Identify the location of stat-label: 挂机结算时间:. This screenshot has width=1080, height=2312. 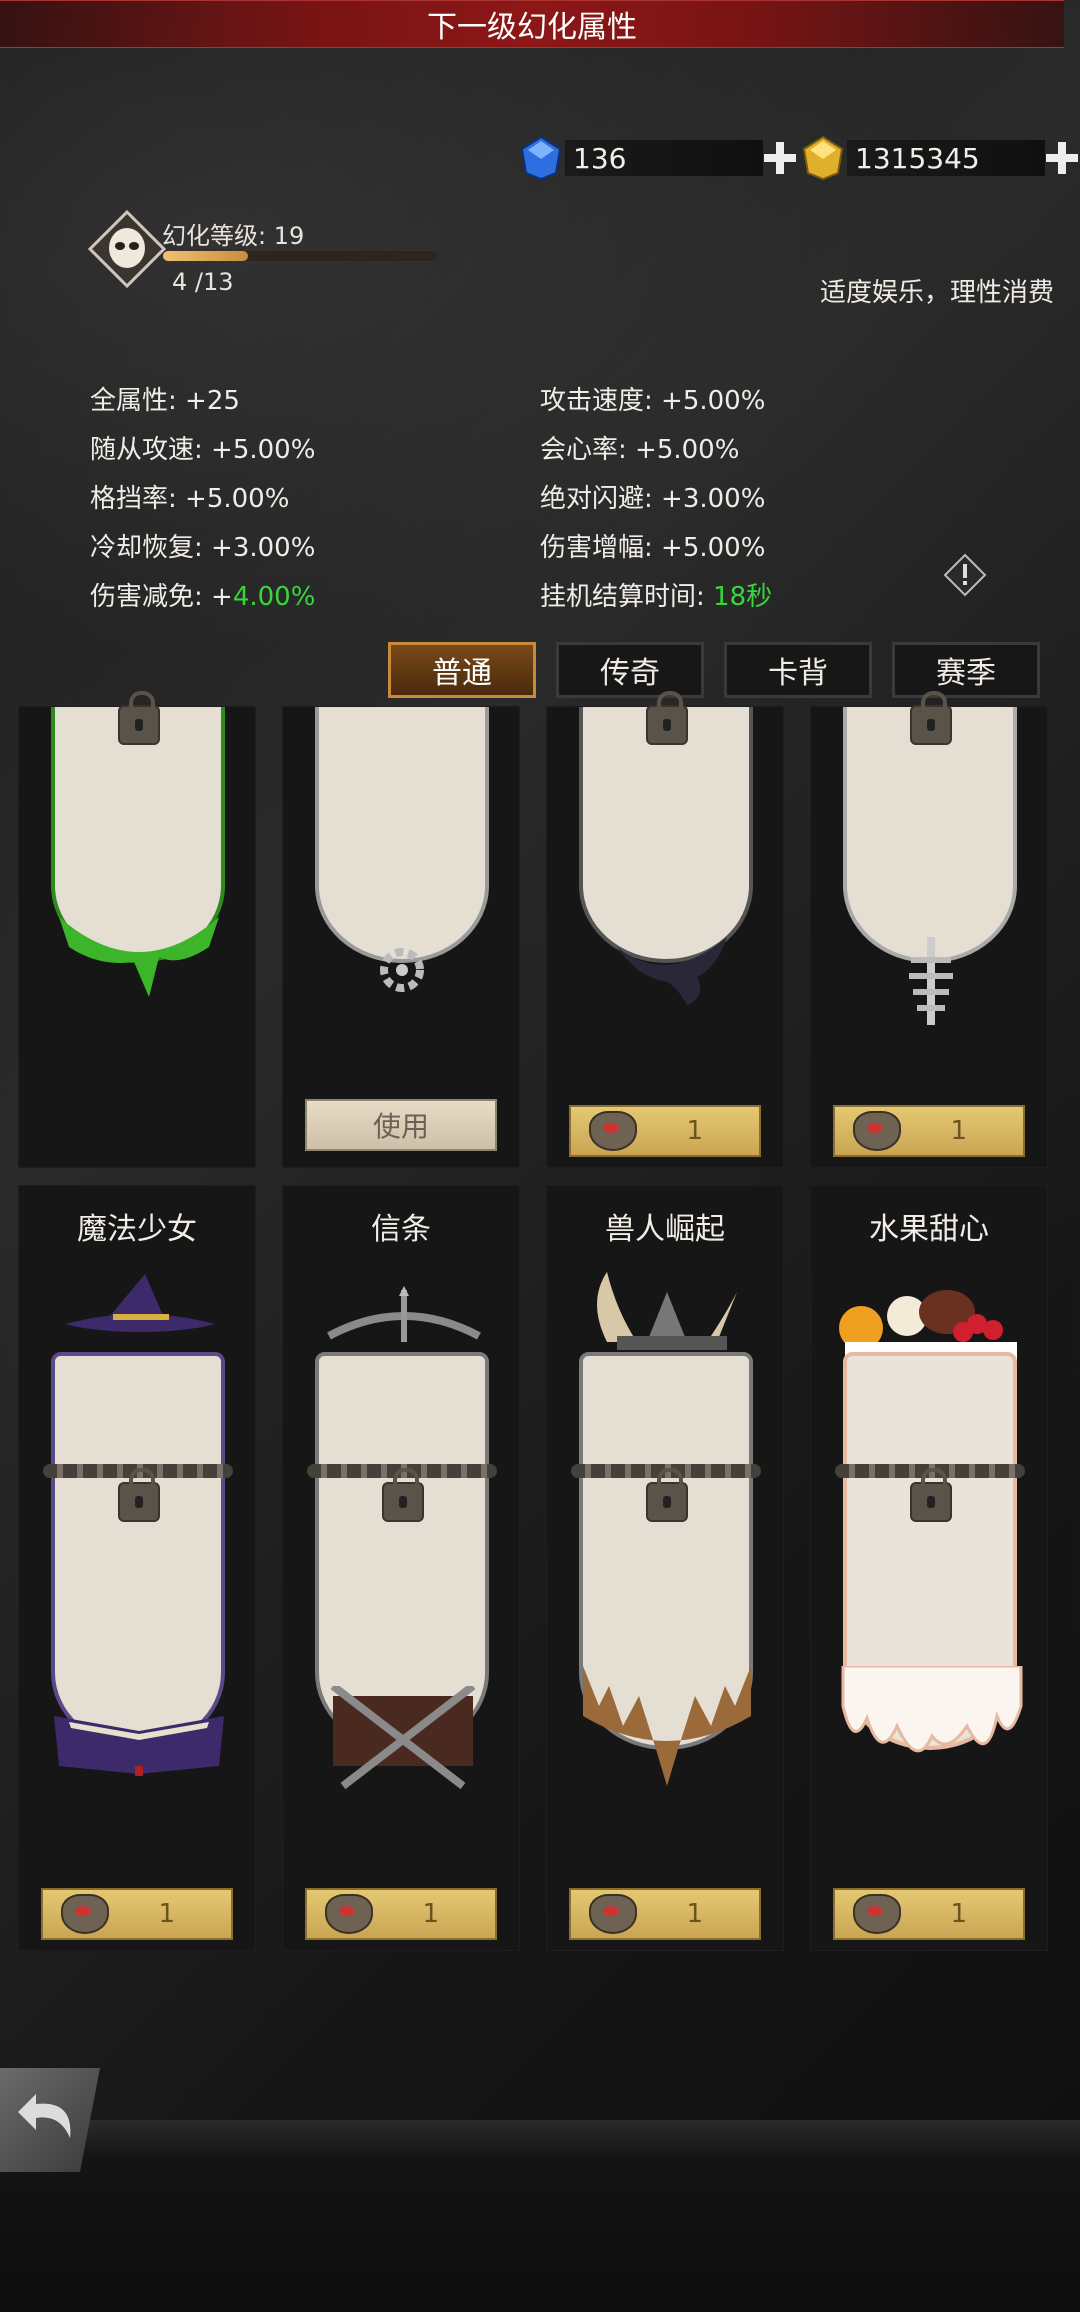
(627, 597).